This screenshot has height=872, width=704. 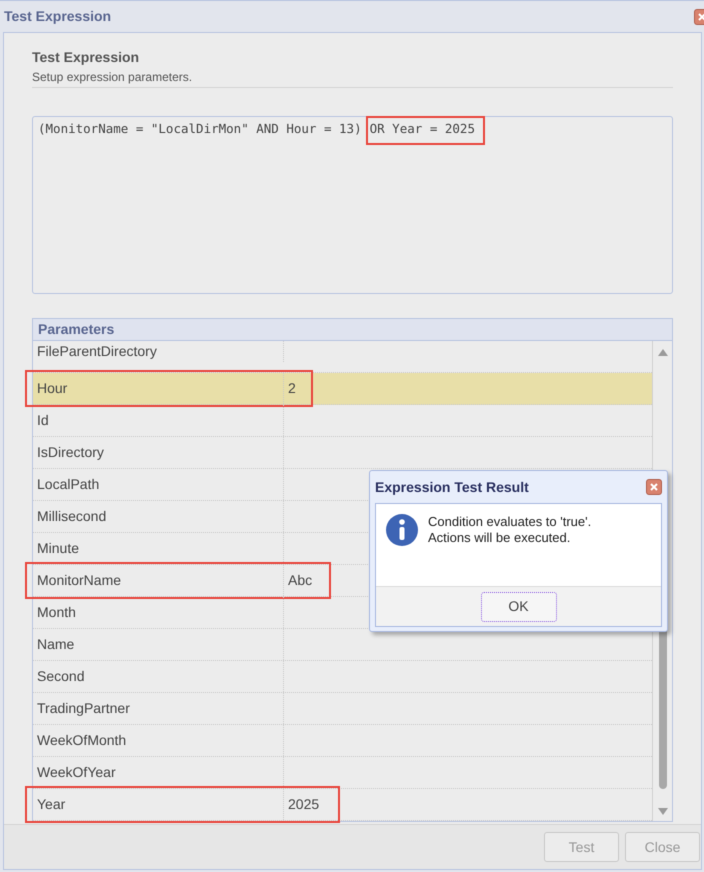 I want to click on parameter-name: TradingPartner, so click(x=158, y=708).